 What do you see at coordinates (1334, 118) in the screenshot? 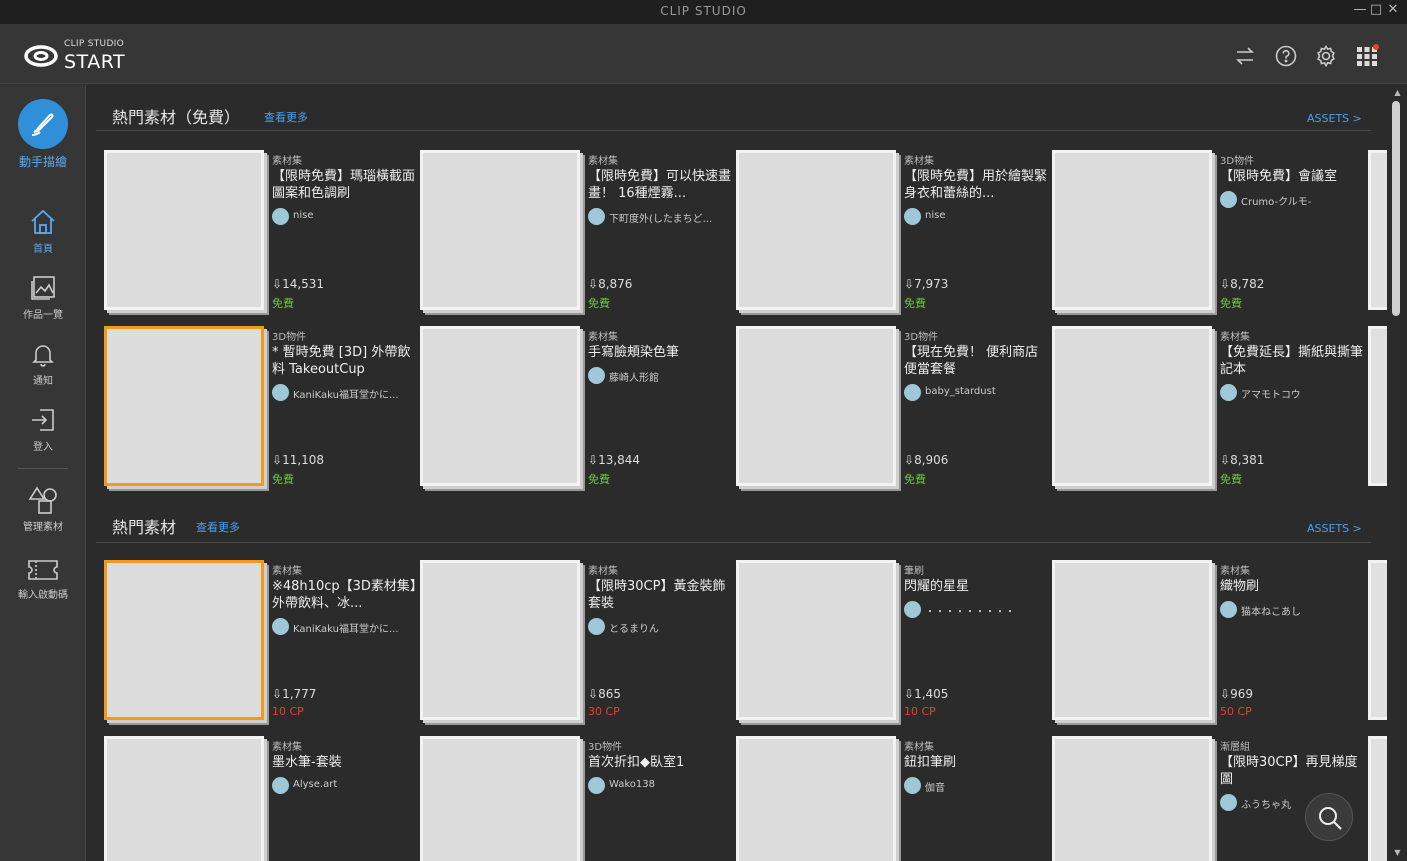
I see `assets-link-free: ASSETS >` at bounding box center [1334, 118].